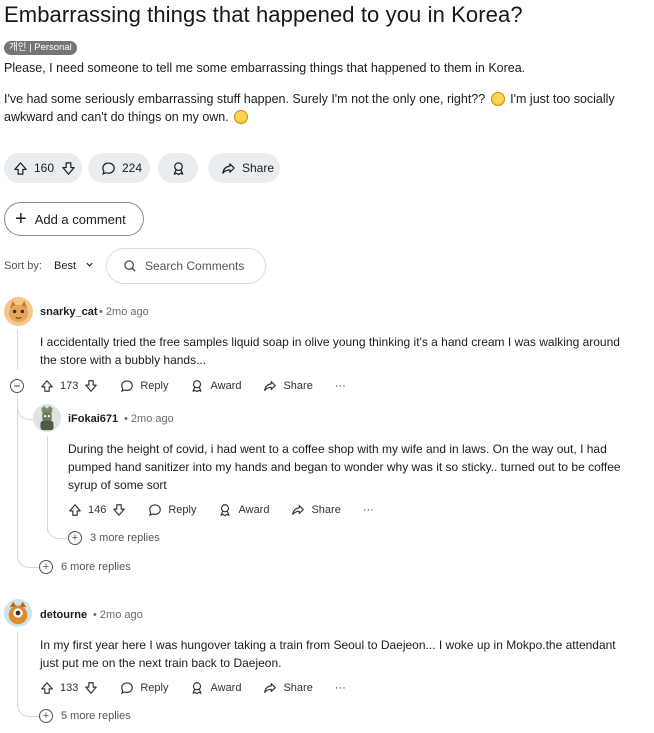 The image size is (654, 733). I want to click on vote-group: 146, so click(97, 510).